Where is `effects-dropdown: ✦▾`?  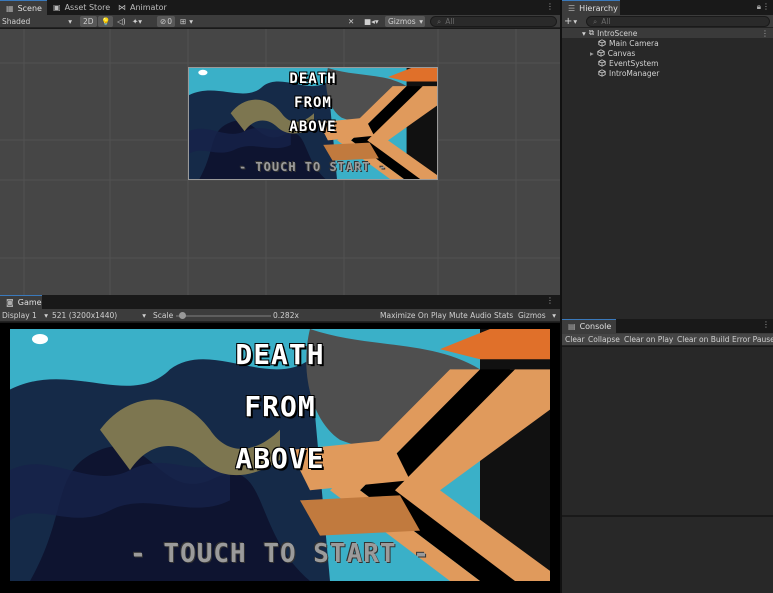 effects-dropdown: ✦▾ is located at coordinates (137, 21).